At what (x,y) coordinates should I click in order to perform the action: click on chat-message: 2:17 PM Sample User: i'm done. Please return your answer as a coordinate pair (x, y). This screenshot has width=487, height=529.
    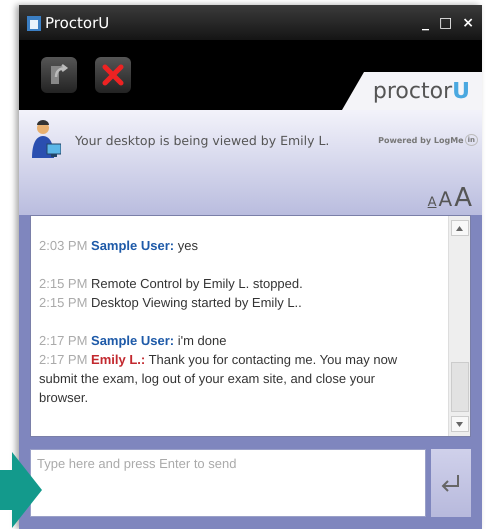
    Looking at the image, I should click on (133, 341).